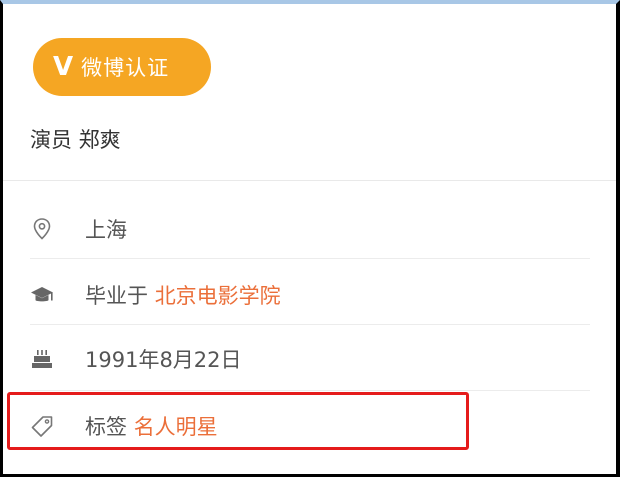 Image resolution: width=620 pixels, height=477 pixels. I want to click on section-divider, so click(309, 180).